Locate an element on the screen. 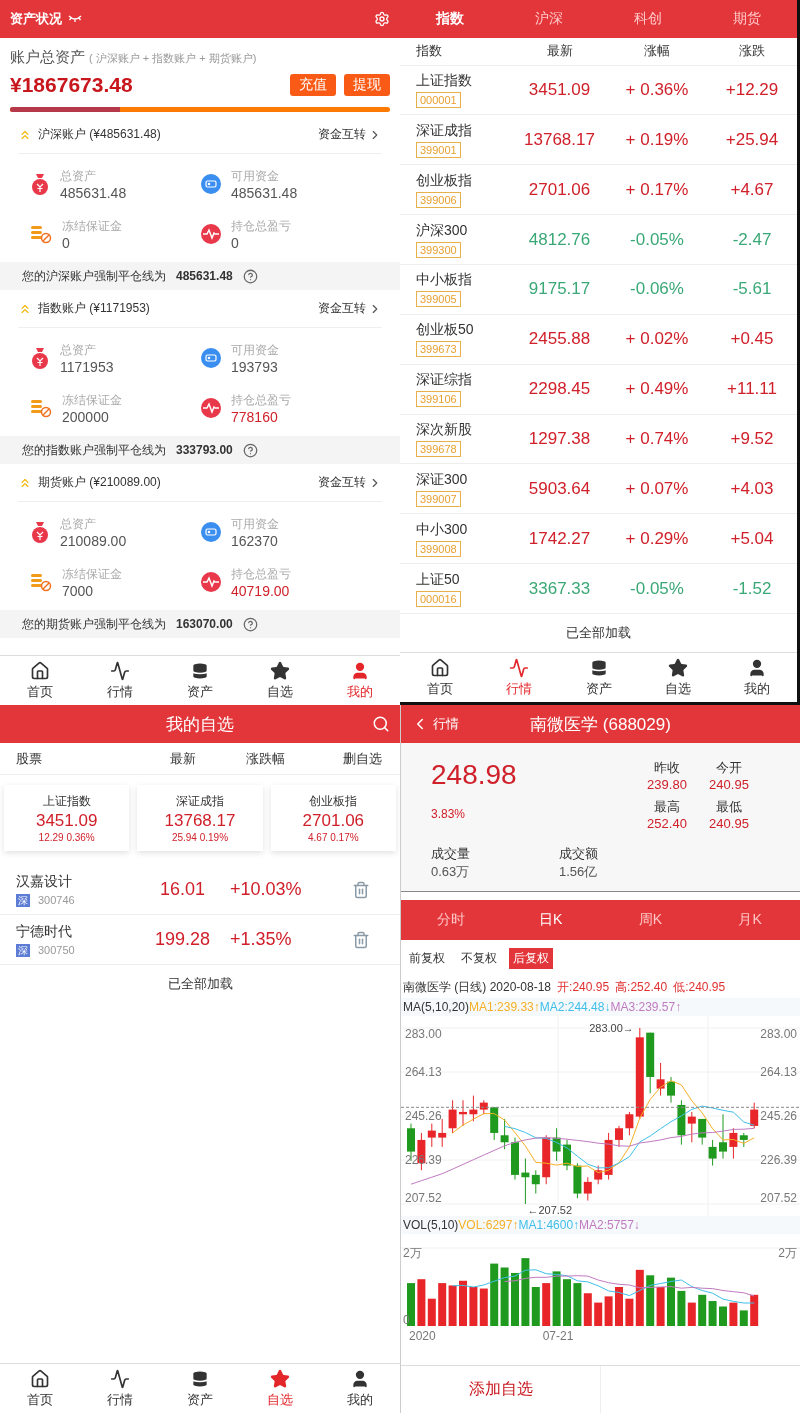 The image size is (800, 1413). stock-price: 199.28 is located at coordinates (182, 939).